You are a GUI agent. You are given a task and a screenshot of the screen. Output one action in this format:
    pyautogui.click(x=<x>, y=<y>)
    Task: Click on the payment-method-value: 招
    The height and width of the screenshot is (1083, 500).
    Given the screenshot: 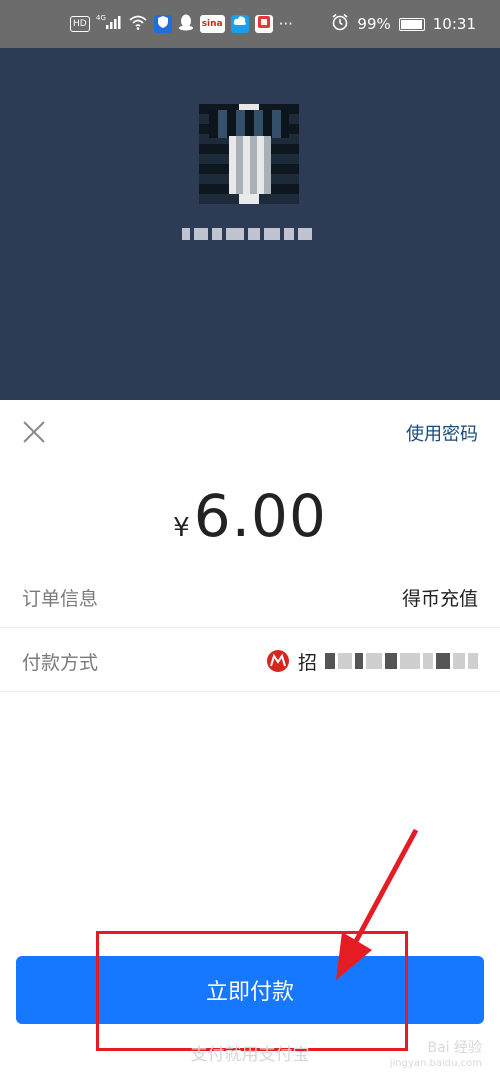 What is the action you would take?
    pyautogui.click(x=372, y=661)
    